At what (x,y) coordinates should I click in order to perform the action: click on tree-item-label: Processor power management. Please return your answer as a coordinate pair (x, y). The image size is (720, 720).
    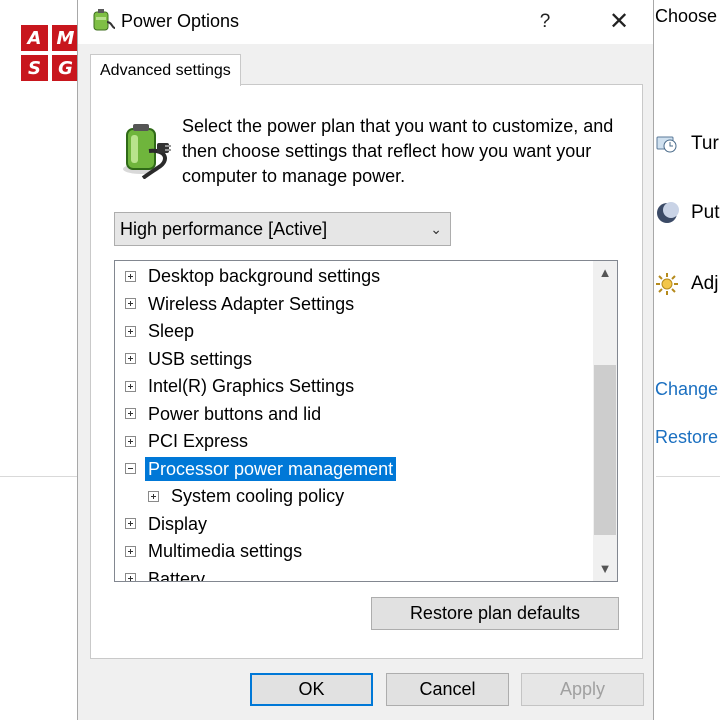
    Looking at the image, I should click on (271, 468).